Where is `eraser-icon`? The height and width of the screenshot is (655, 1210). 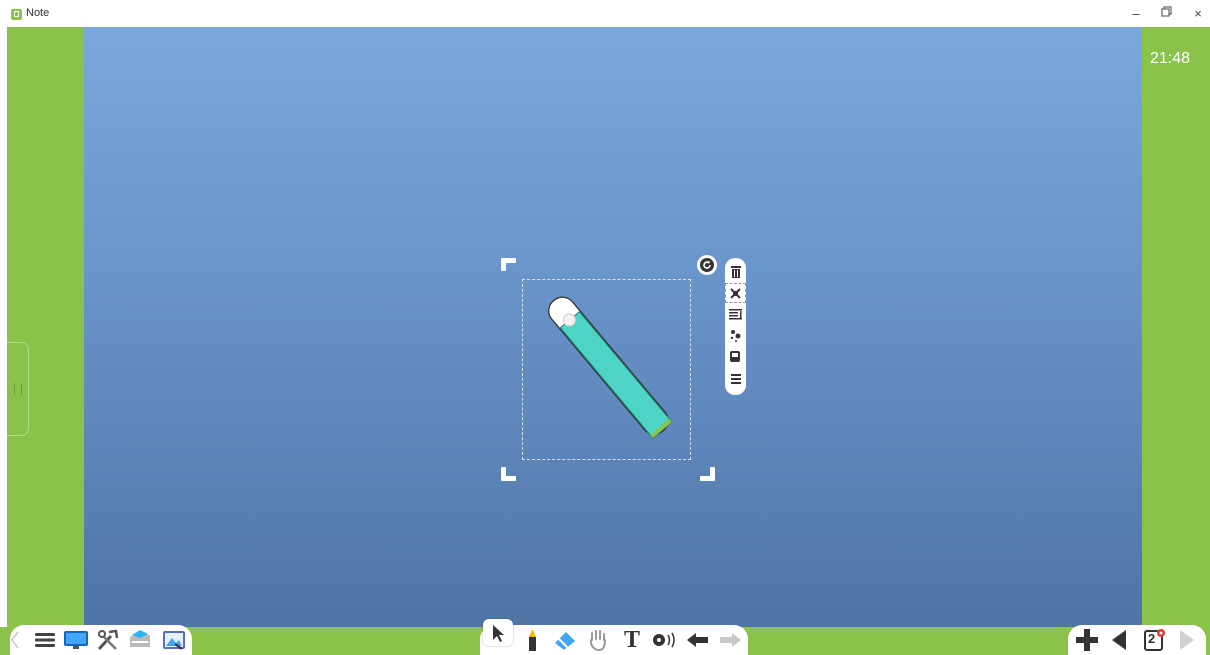 eraser-icon is located at coordinates (565, 641).